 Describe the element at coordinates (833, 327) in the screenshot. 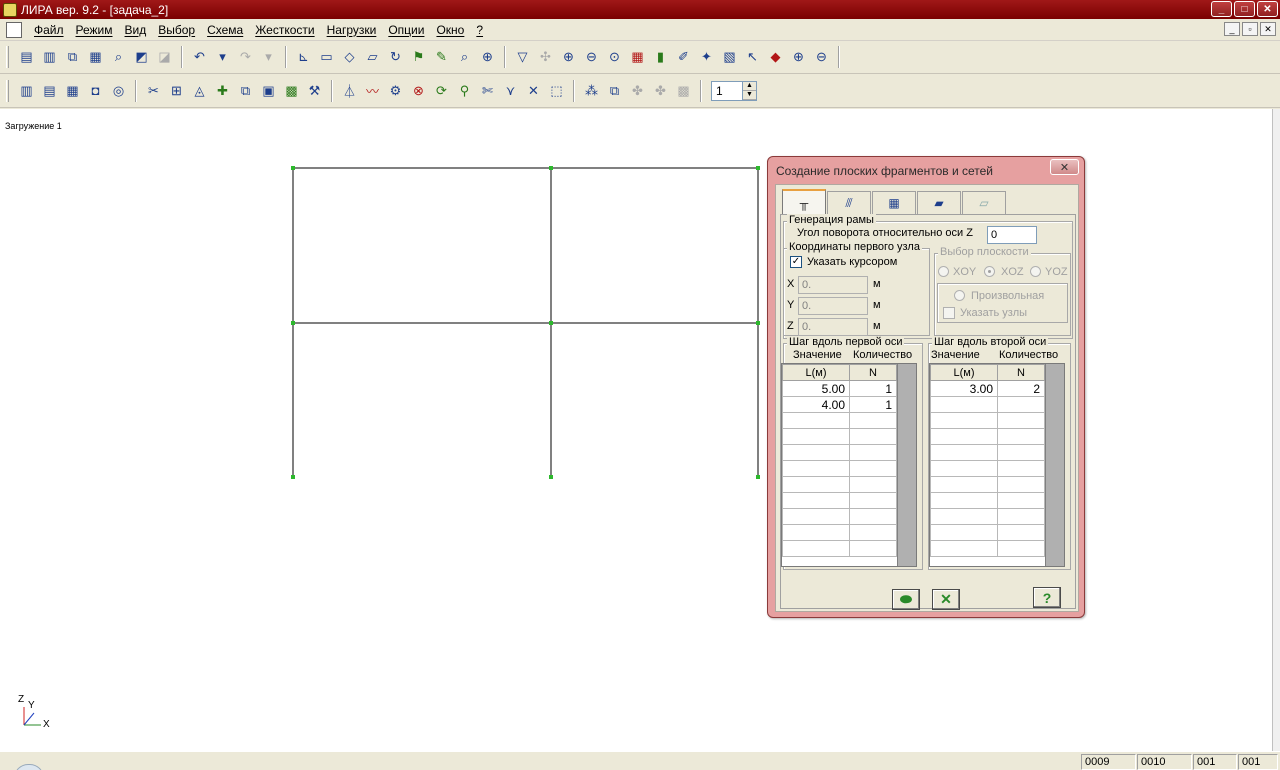

I see `coord-z-input: 0.` at that location.